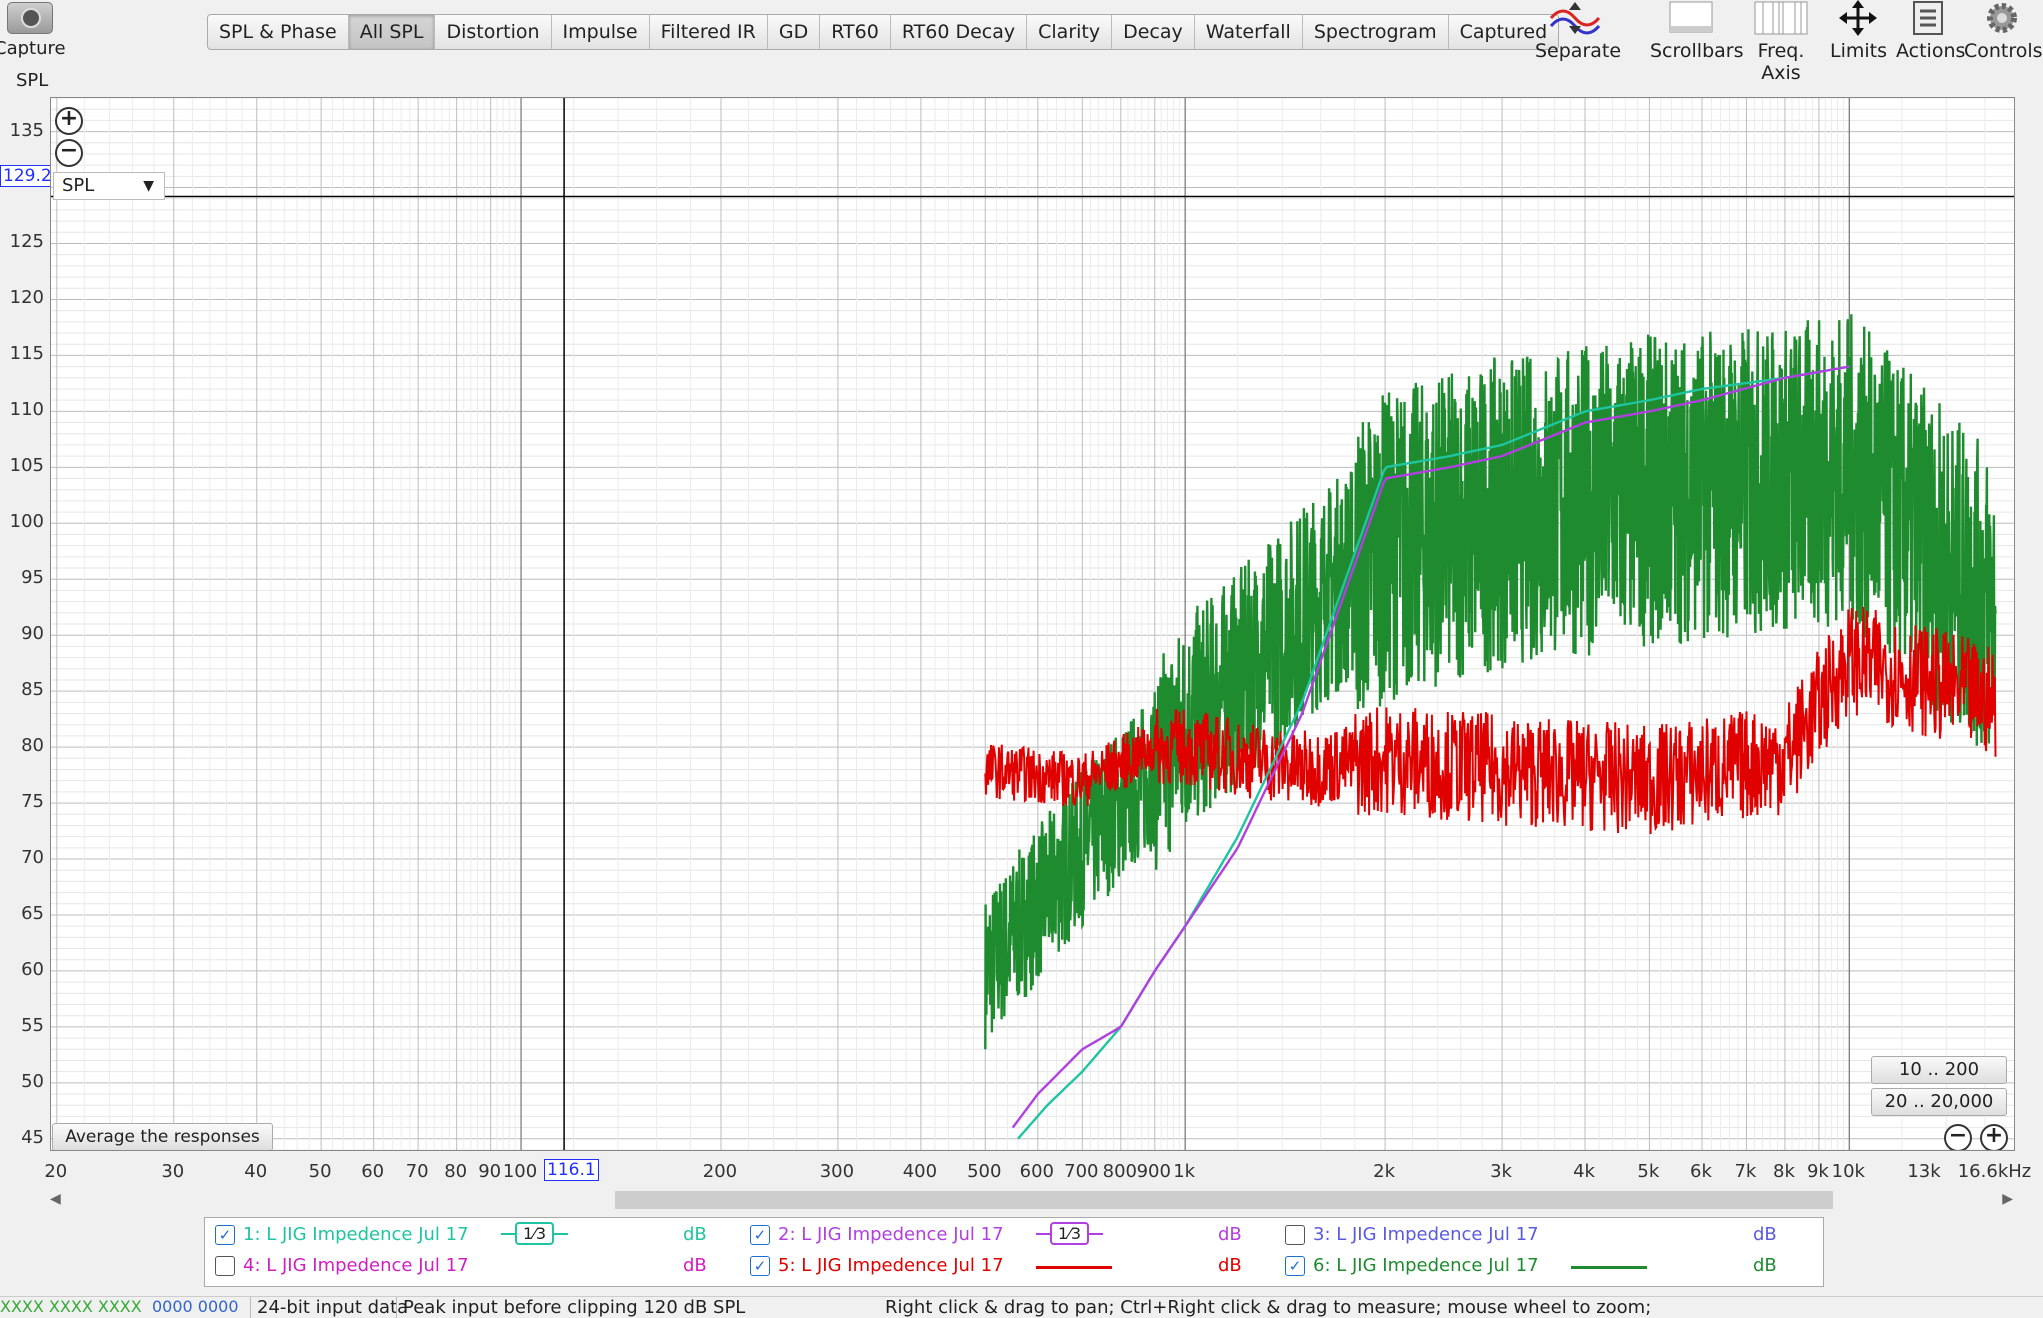  What do you see at coordinates (1858, 34) in the screenshot?
I see `limits-button: Limits` at bounding box center [1858, 34].